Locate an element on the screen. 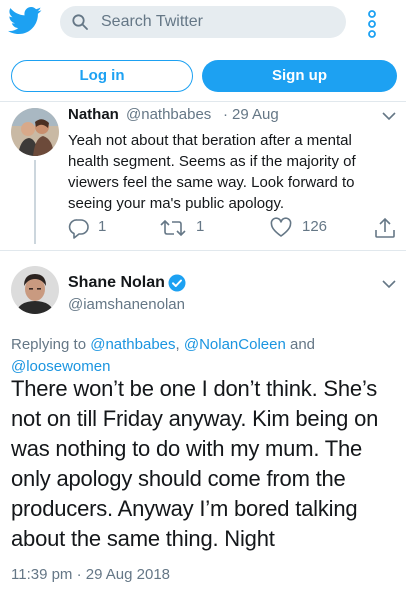 The image size is (406, 600). search-placeholder: Search Twitter is located at coordinates (152, 21).